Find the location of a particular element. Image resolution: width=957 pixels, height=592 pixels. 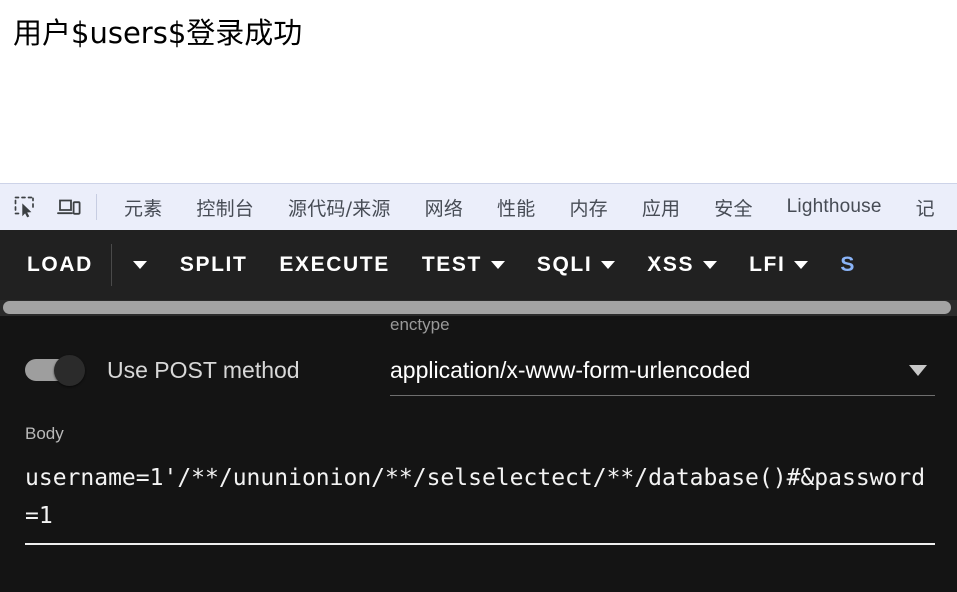

scrollbar-thumb is located at coordinates (477, 307).